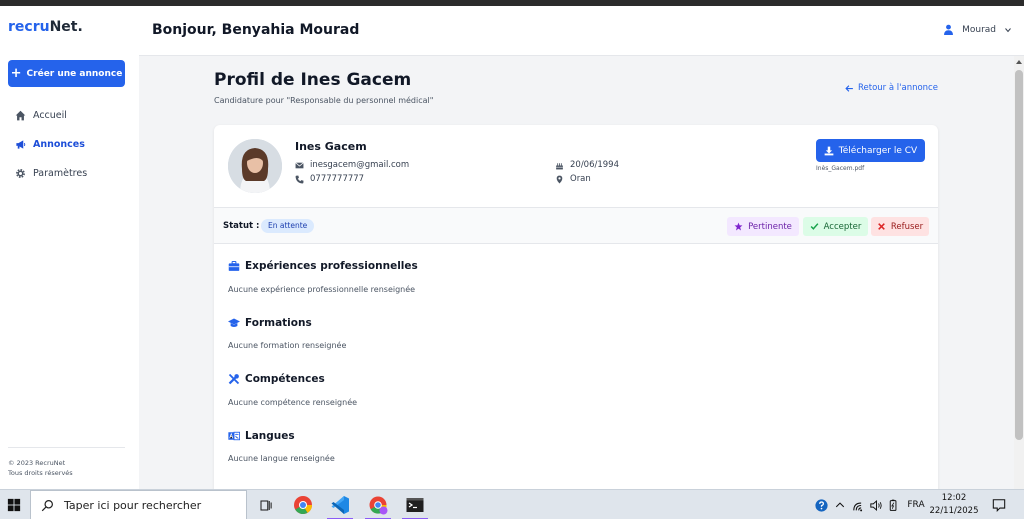 The image size is (1024, 519). I want to click on pertinent-label: Pertinente, so click(770, 226).